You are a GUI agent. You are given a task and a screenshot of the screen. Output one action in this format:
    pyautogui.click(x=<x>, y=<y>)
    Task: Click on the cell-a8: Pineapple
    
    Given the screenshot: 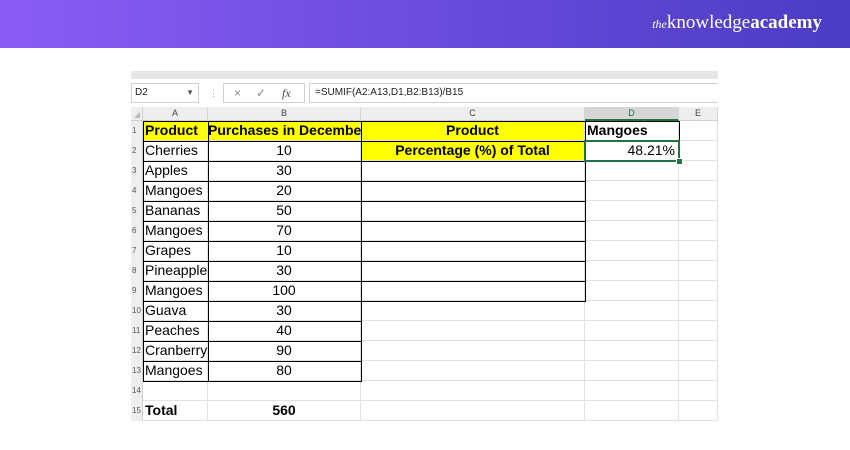 What is the action you would take?
    pyautogui.click(x=175, y=271)
    